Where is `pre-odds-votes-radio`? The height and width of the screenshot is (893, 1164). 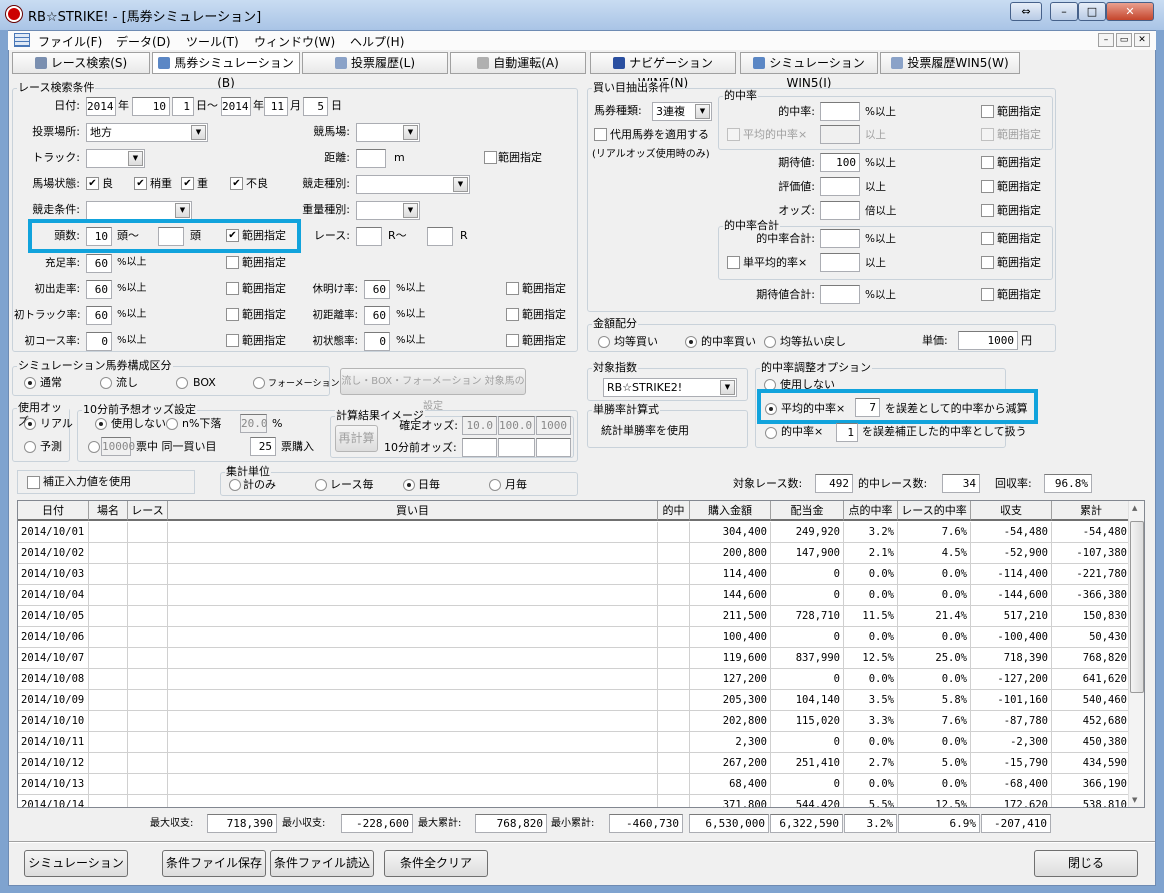 pre-odds-votes-radio is located at coordinates (94, 447).